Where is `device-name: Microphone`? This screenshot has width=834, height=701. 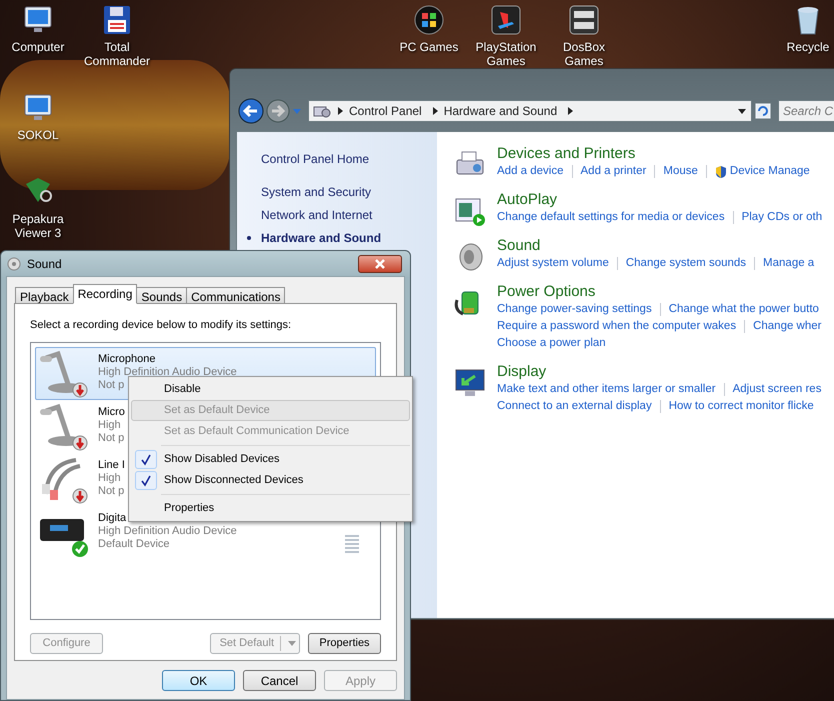
device-name: Microphone is located at coordinates (127, 359).